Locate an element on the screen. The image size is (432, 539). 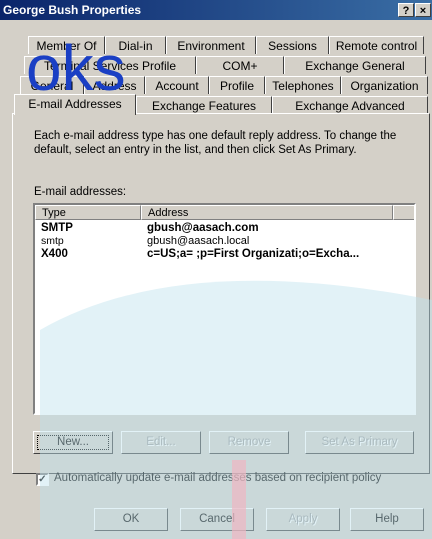
list-item: smtp is located at coordinates (52, 241).